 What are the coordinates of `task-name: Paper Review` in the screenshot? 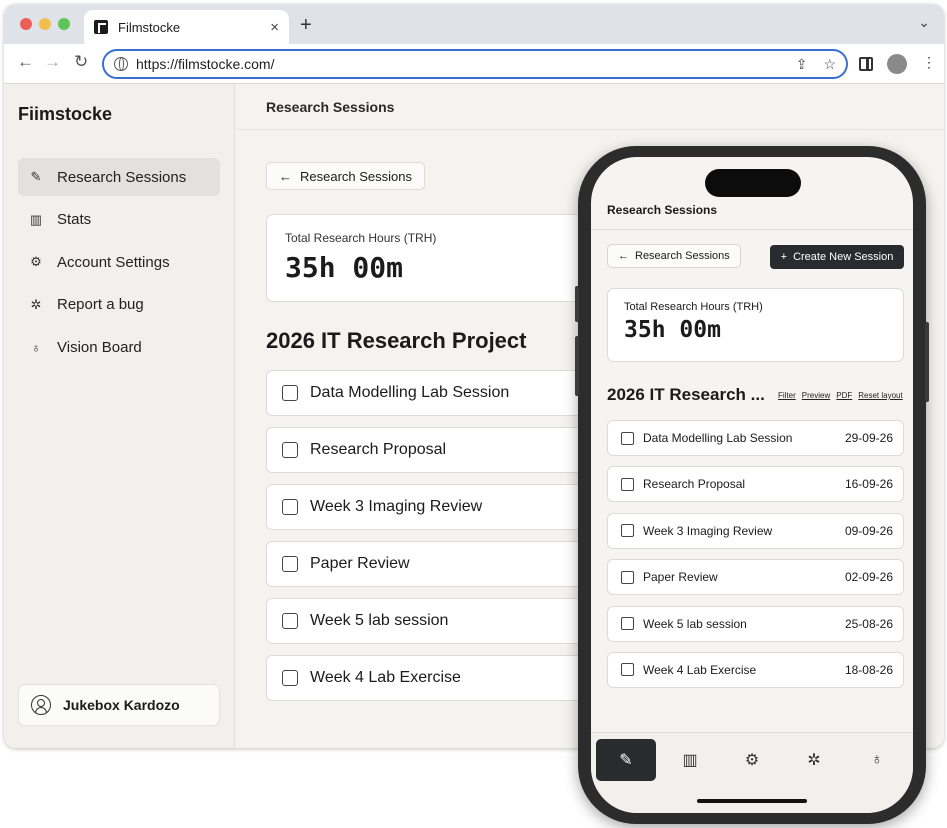 It's located at (360, 563).